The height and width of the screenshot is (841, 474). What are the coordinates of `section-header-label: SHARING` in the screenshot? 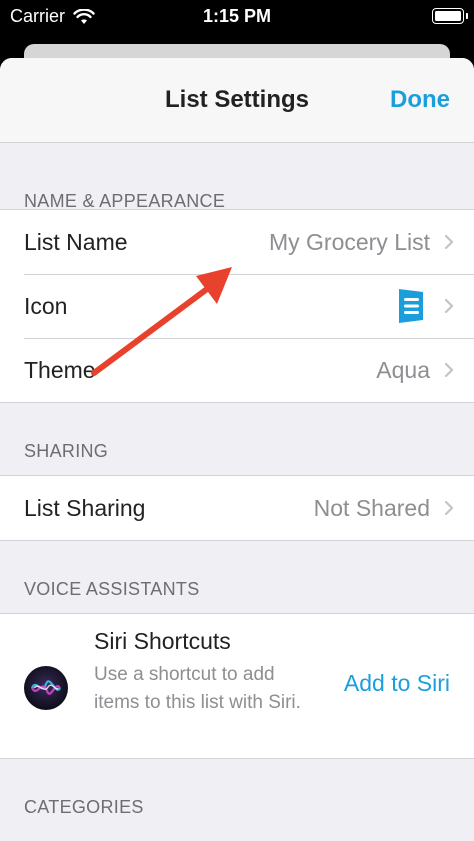 It's located at (66, 451).